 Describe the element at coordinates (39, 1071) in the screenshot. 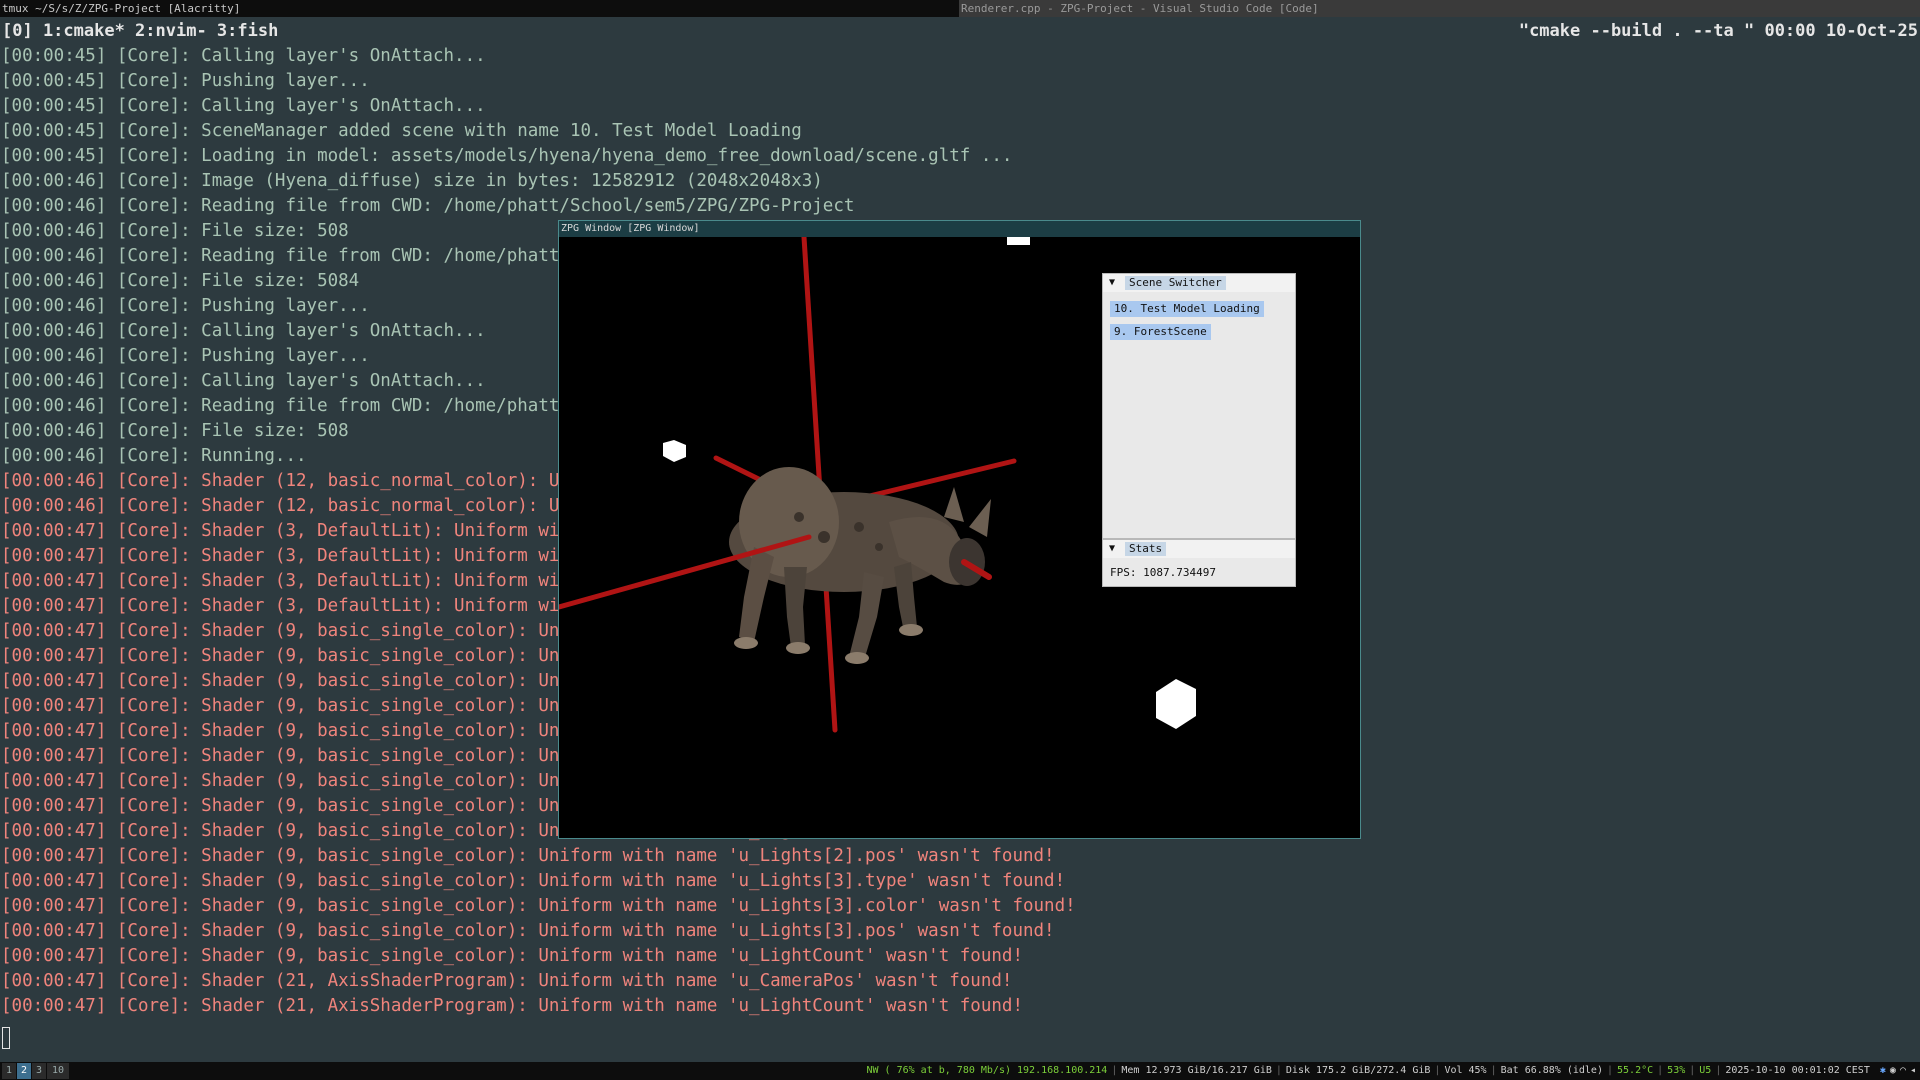

I see `workspace-3: 3` at that location.